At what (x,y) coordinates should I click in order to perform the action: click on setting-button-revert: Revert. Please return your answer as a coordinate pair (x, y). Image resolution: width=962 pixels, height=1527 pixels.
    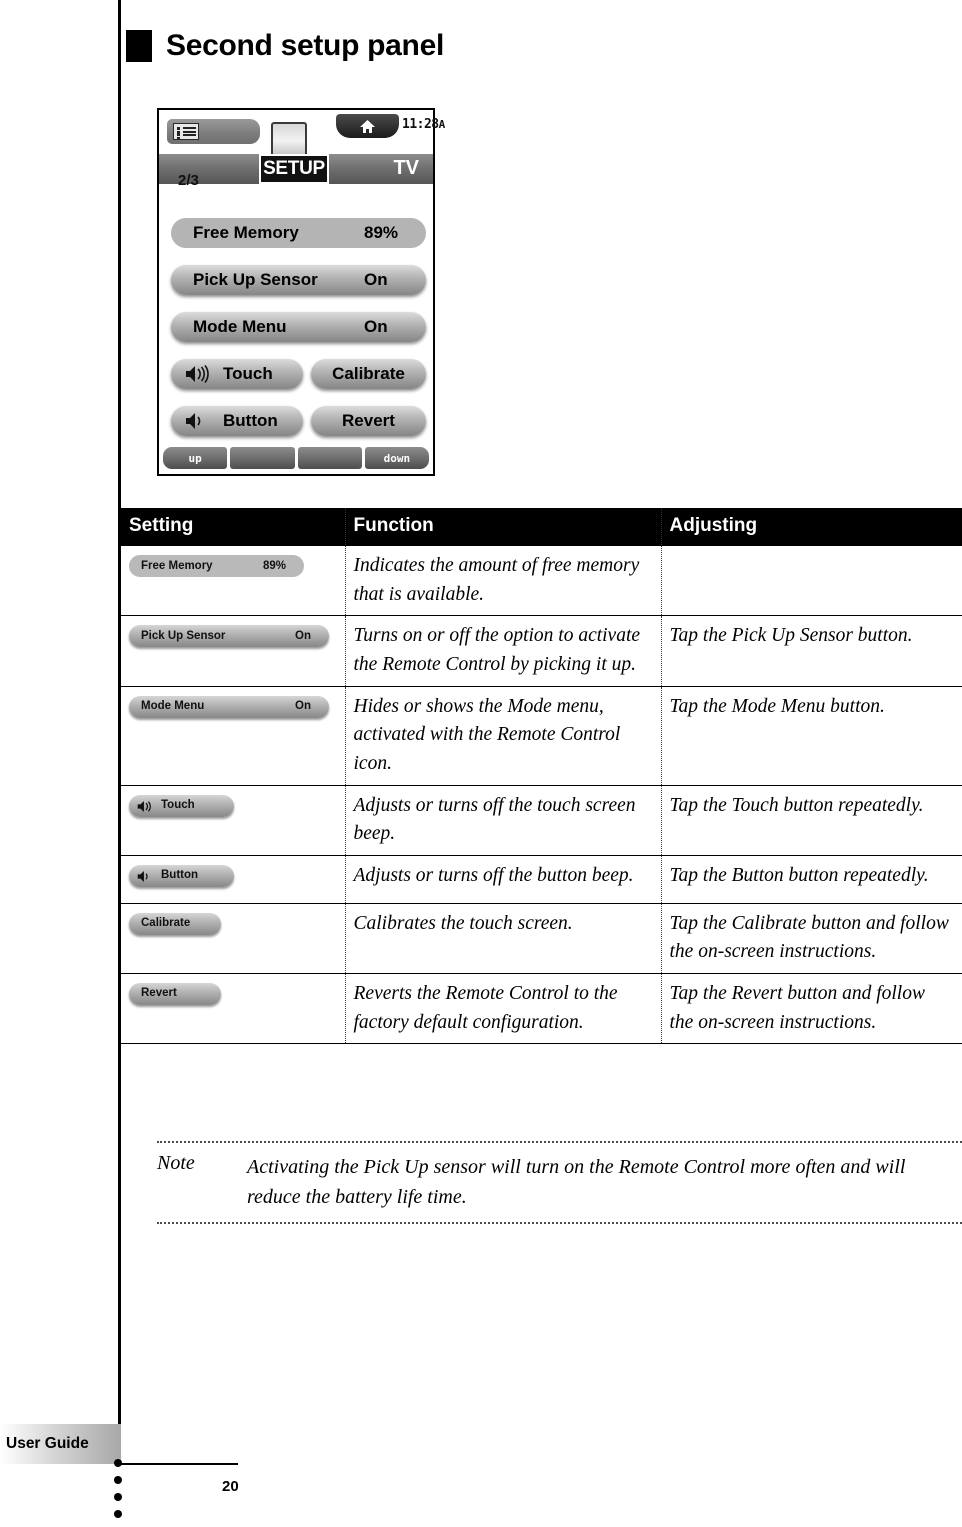
    Looking at the image, I should click on (175, 993).